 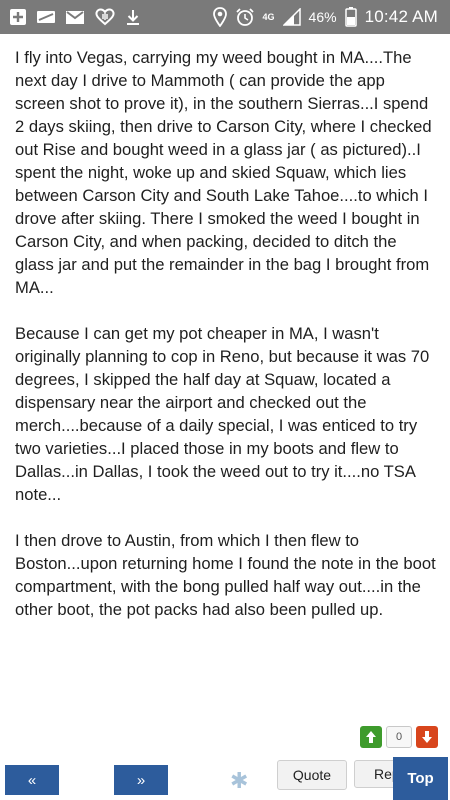 I want to click on system-icons: 4G 46% 10:42 AM, so click(x=331, y=17).